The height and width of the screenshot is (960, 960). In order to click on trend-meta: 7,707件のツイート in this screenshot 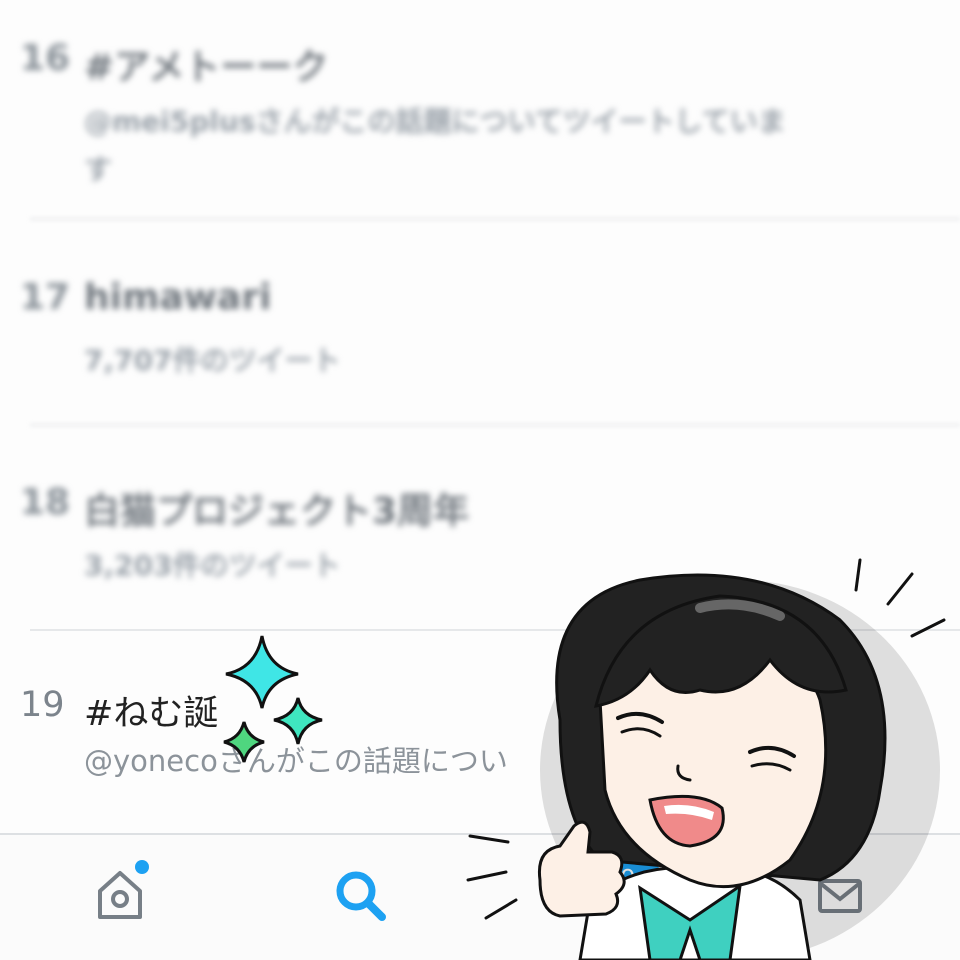, I will do `click(212, 360)`.